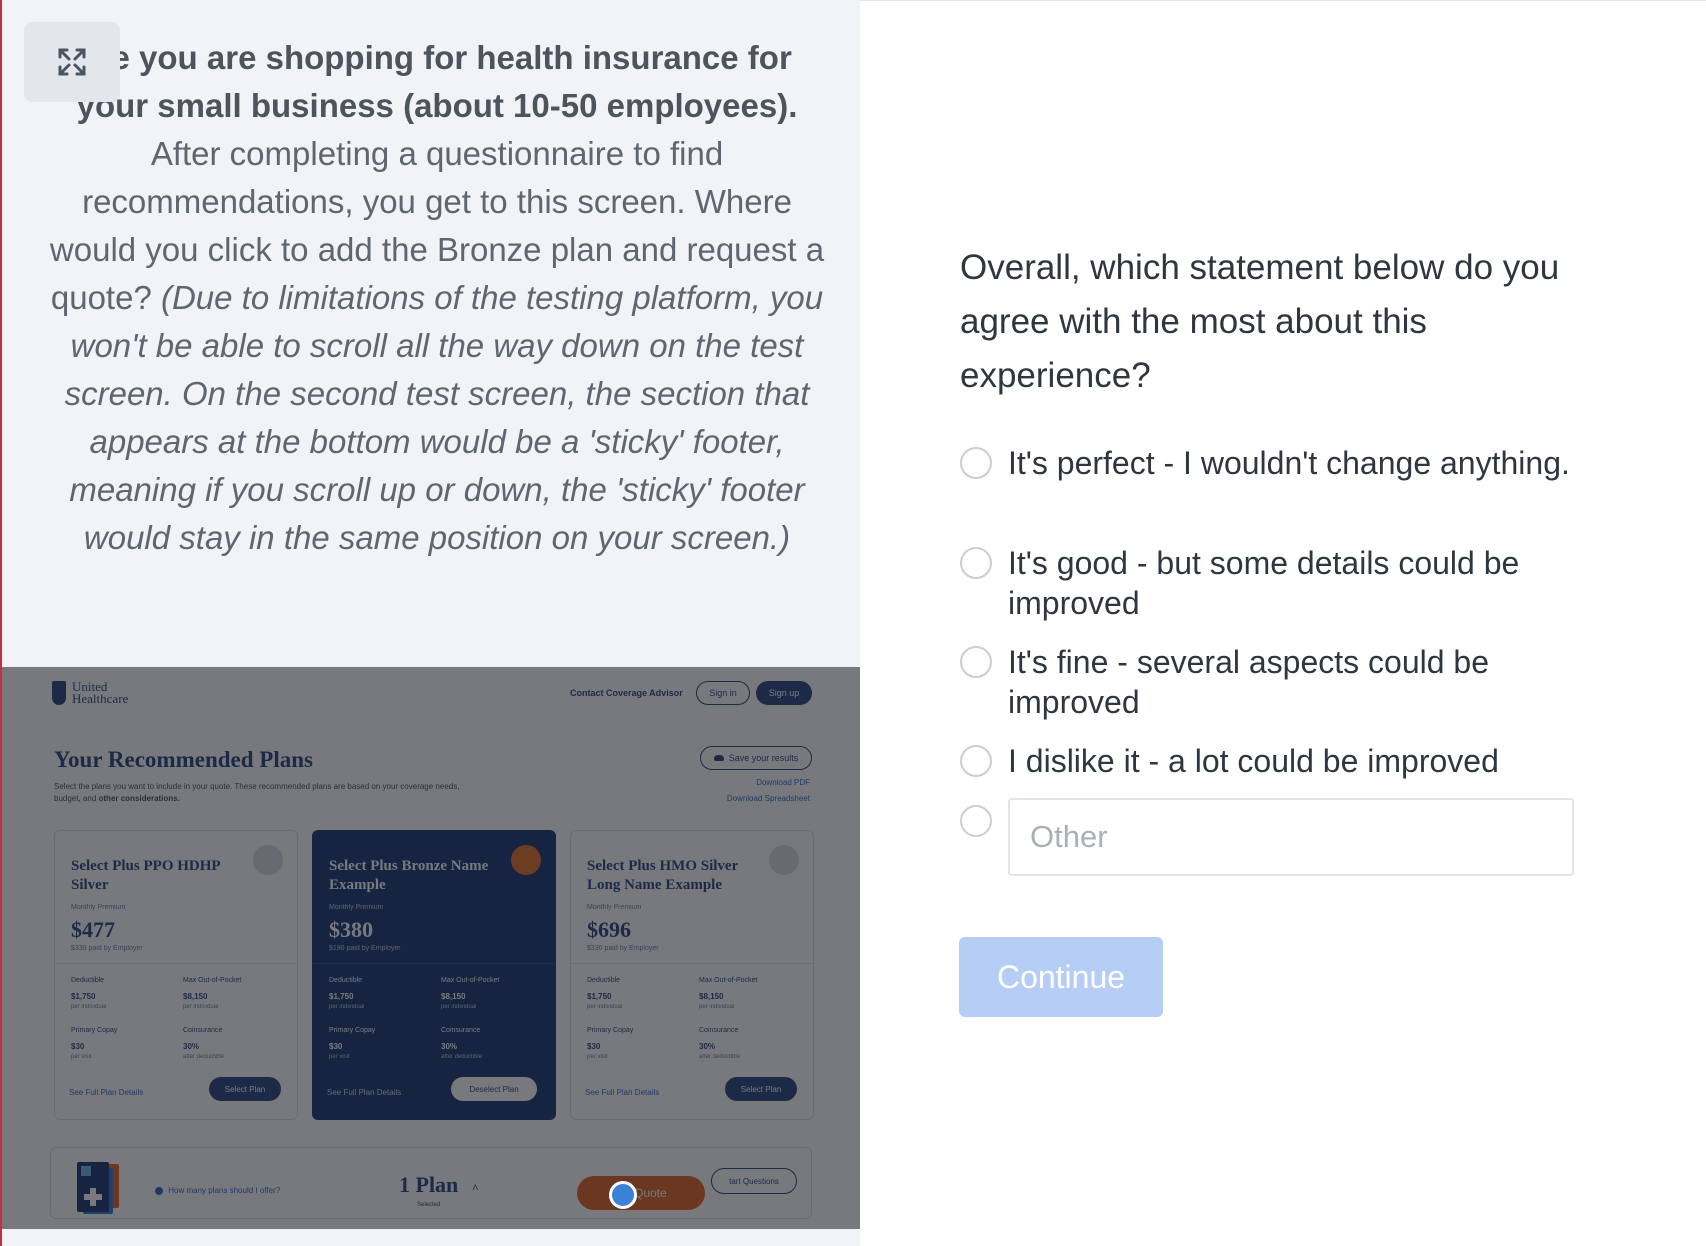 Image resolution: width=1706 pixels, height=1246 pixels. I want to click on plan-price: $477, so click(93, 929).